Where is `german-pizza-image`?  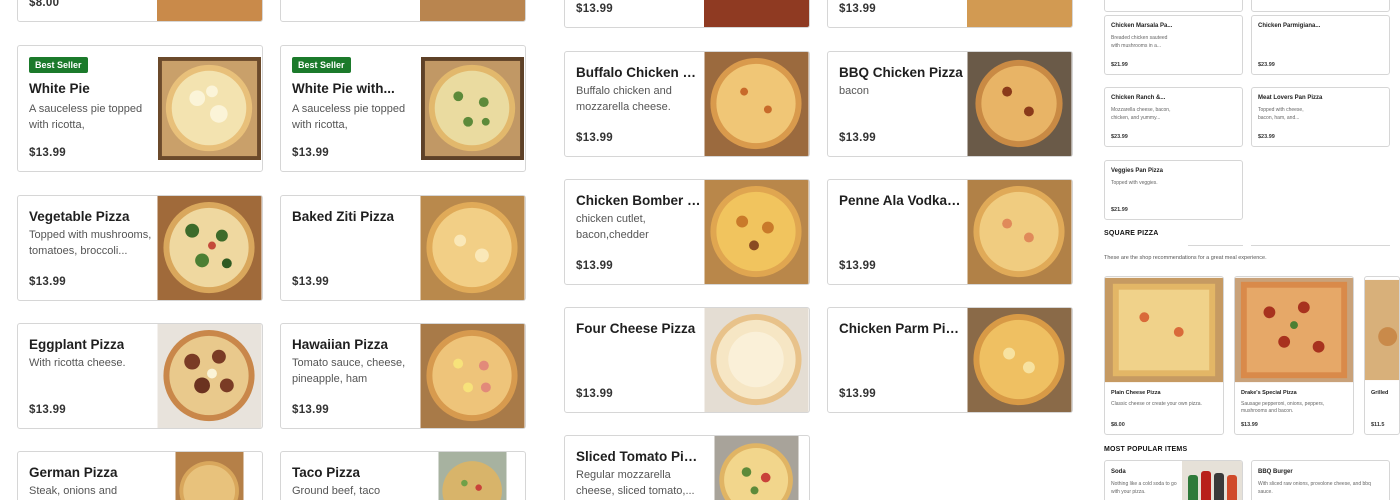 german-pizza-image is located at coordinates (209, 476).